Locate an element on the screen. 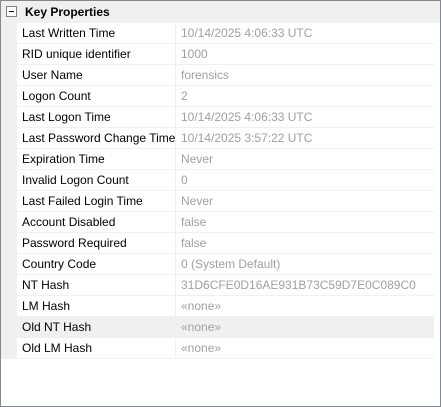 The width and height of the screenshot is (441, 407). property-value: forensics is located at coordinates (305, 75).